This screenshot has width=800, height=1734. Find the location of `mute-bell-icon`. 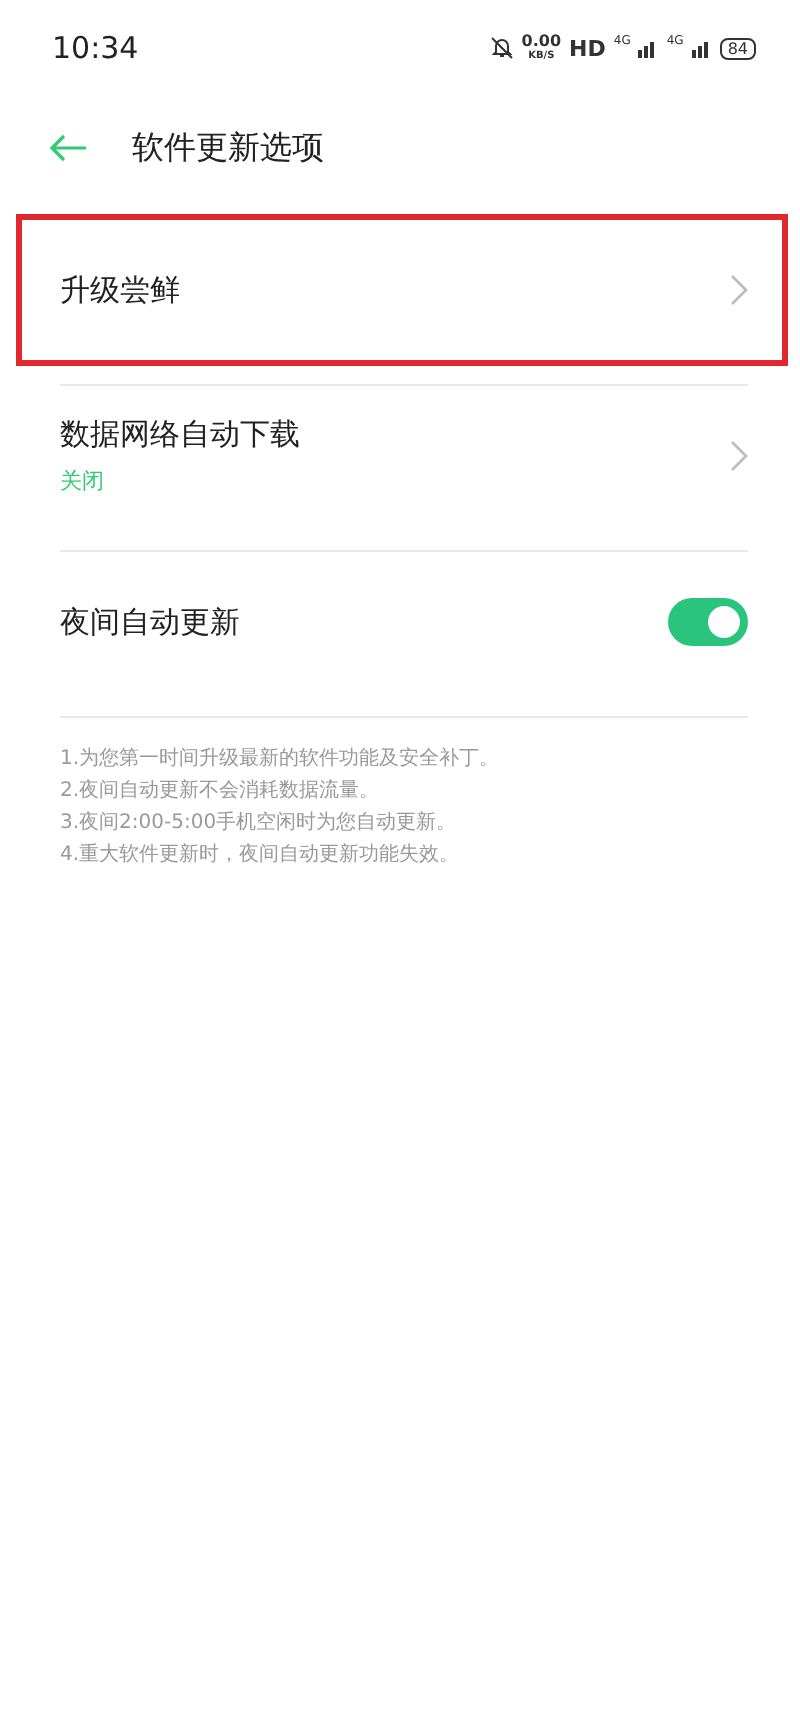

mute-bell-icon is located at coordinates (501, 48).